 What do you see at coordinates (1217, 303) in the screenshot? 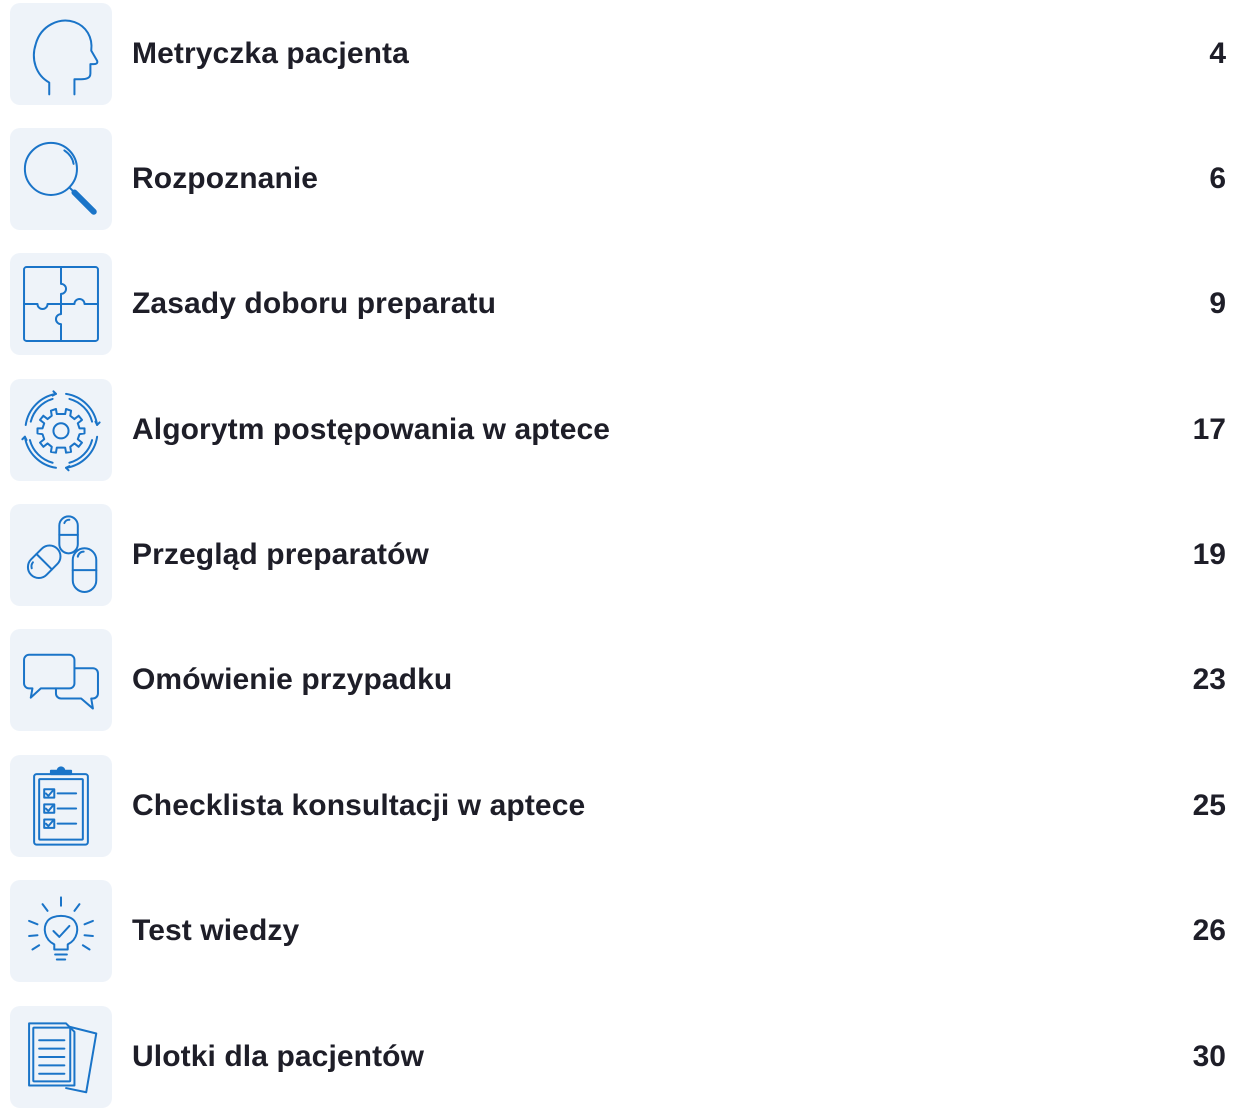
I see `toc-page-number: 9` at bounding box center [1217, 303].